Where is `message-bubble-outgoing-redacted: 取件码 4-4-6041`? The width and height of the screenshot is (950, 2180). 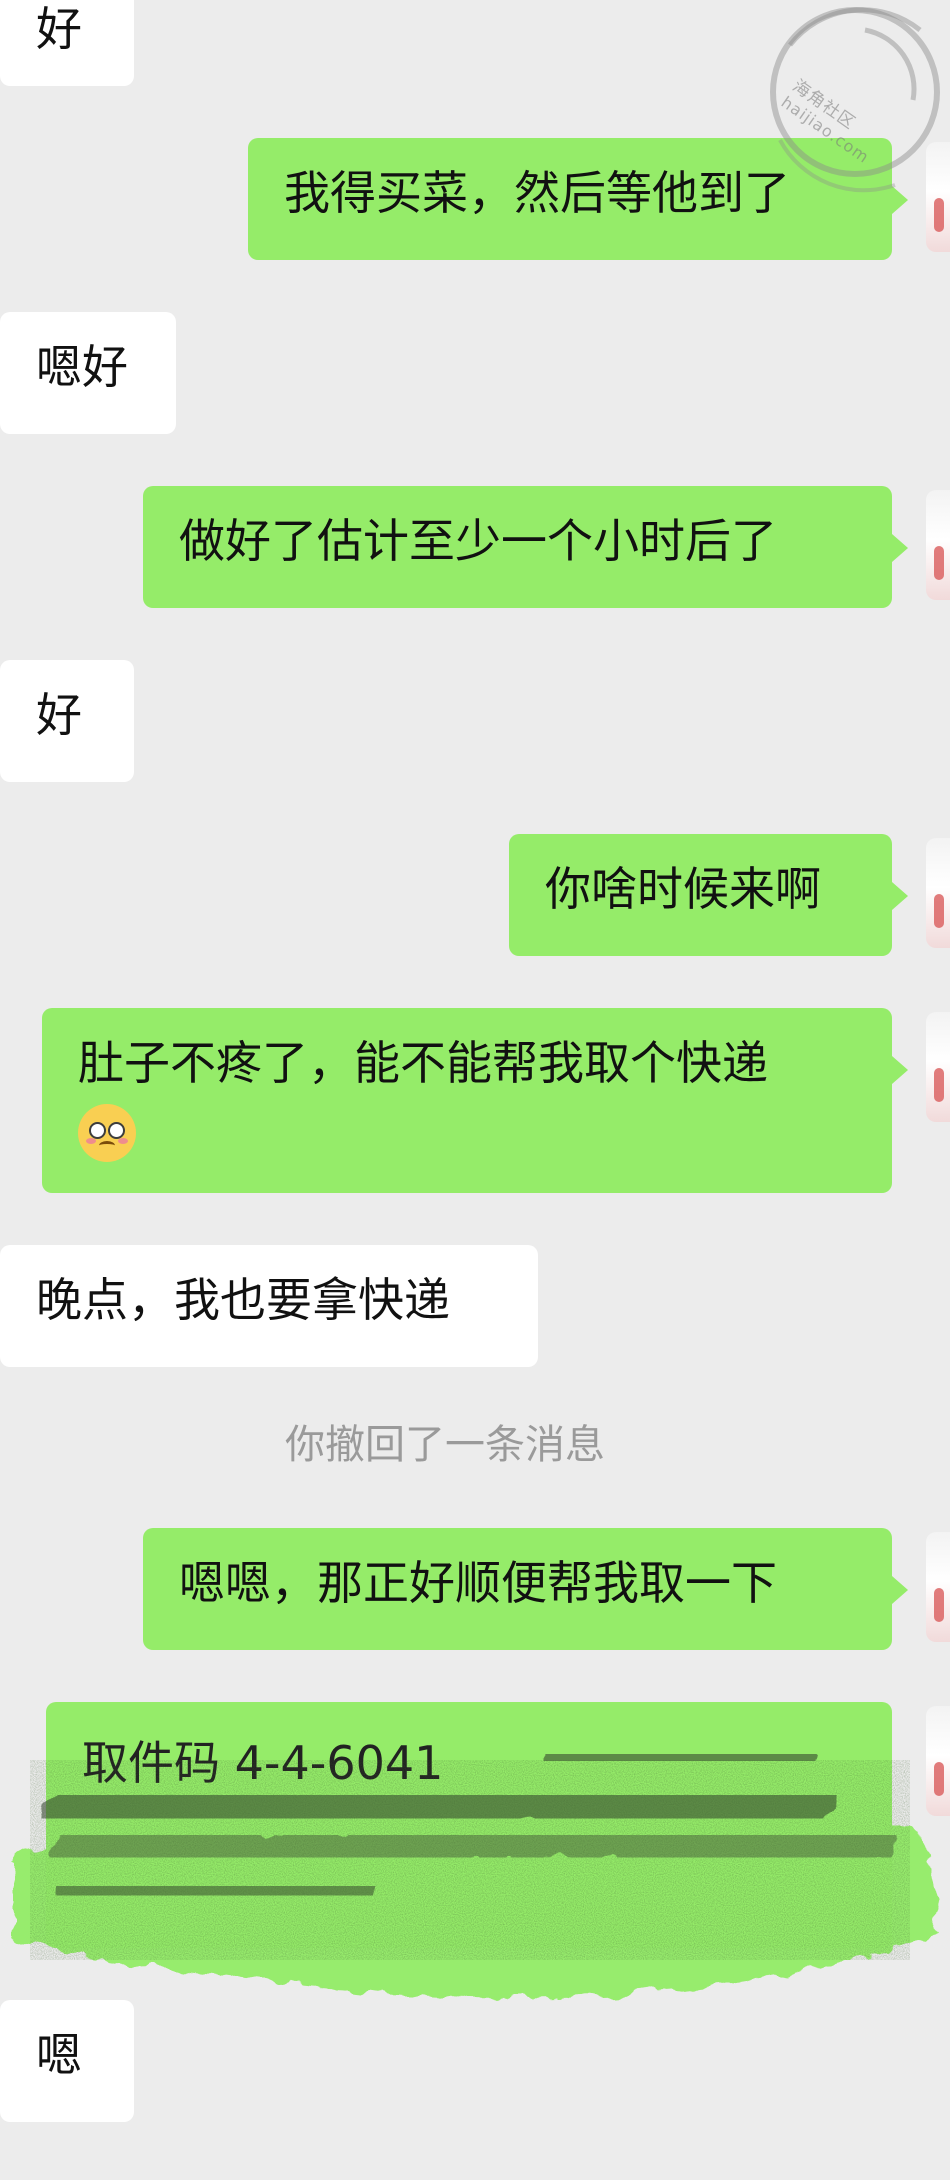 message-bubble-outgoing-redacted: 取件码 4-4-6041 is located at coordinates (469, 1825).